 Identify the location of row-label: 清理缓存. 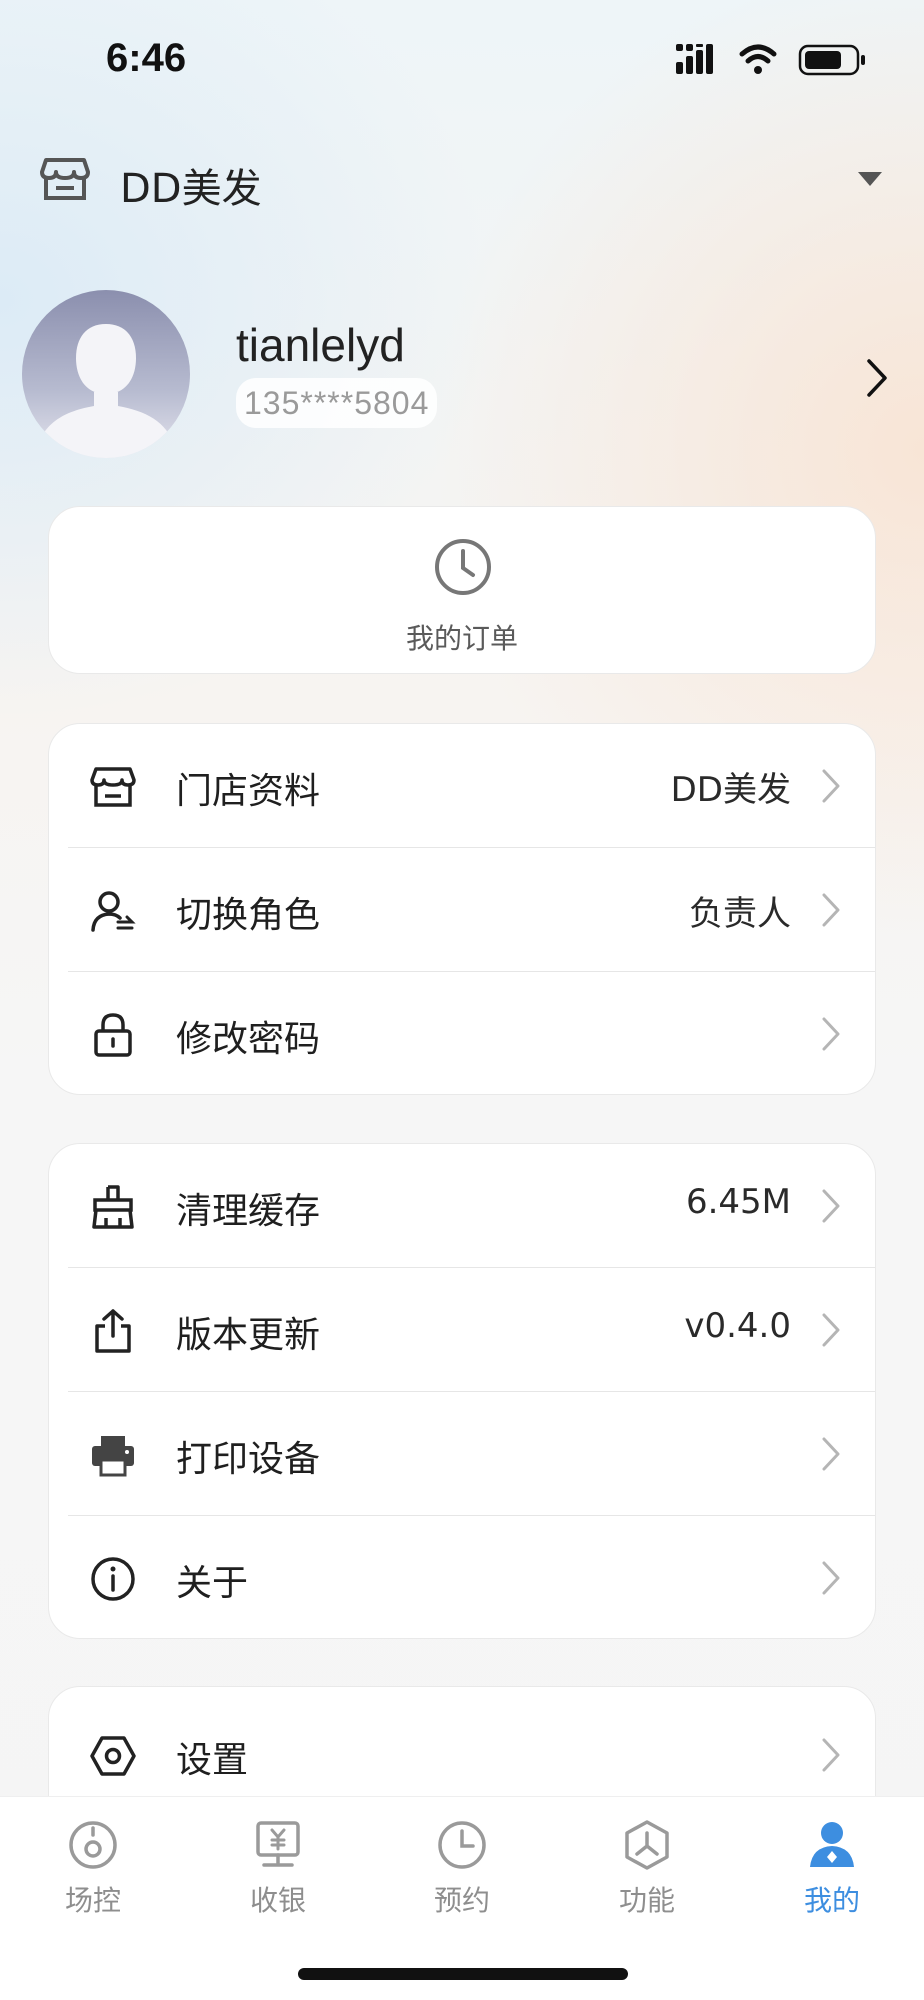
(248, 1211).